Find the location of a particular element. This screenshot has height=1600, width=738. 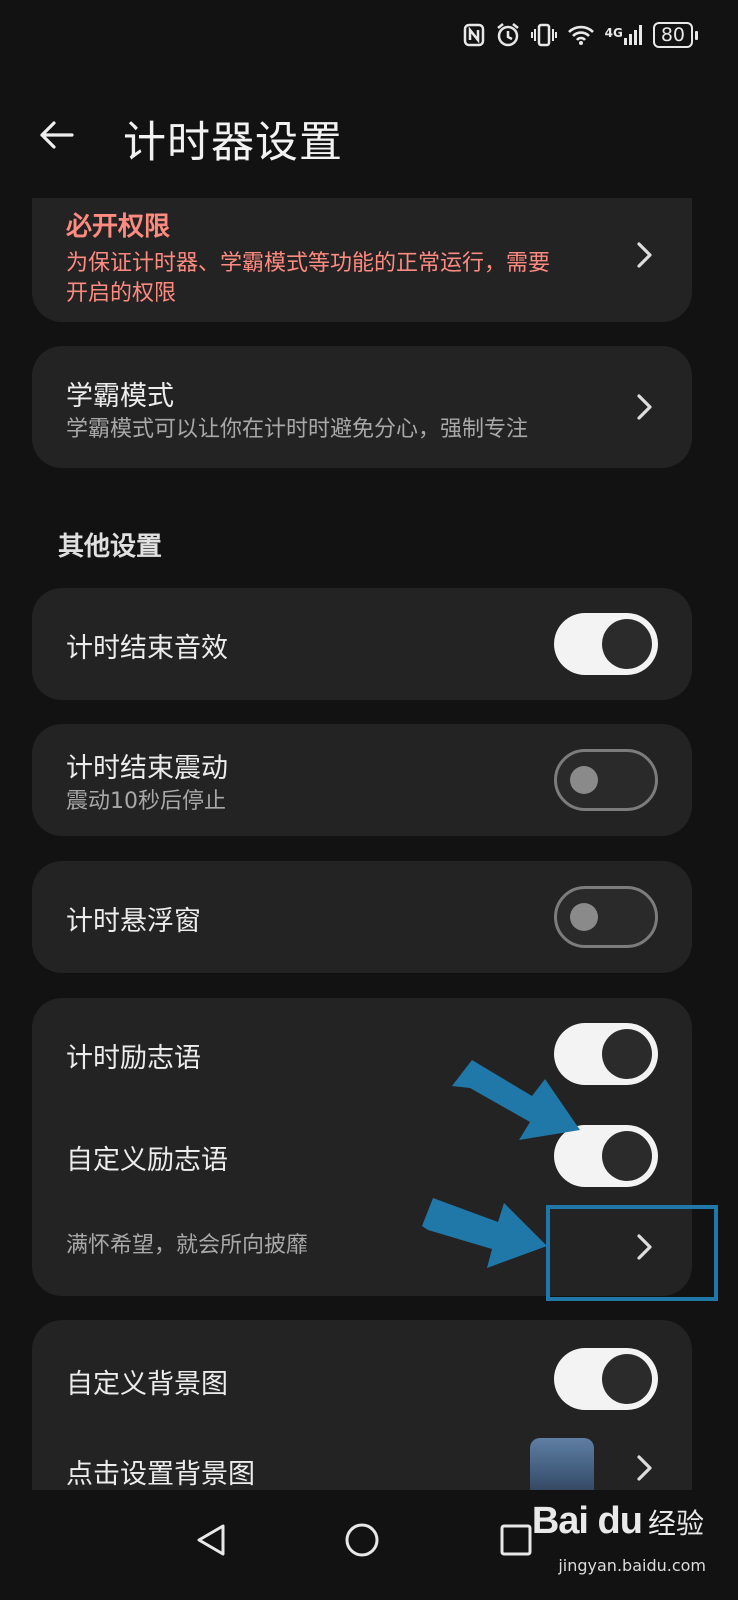

baidu-watermark: Bai du 经验 is located at coordinates (618, 1521).